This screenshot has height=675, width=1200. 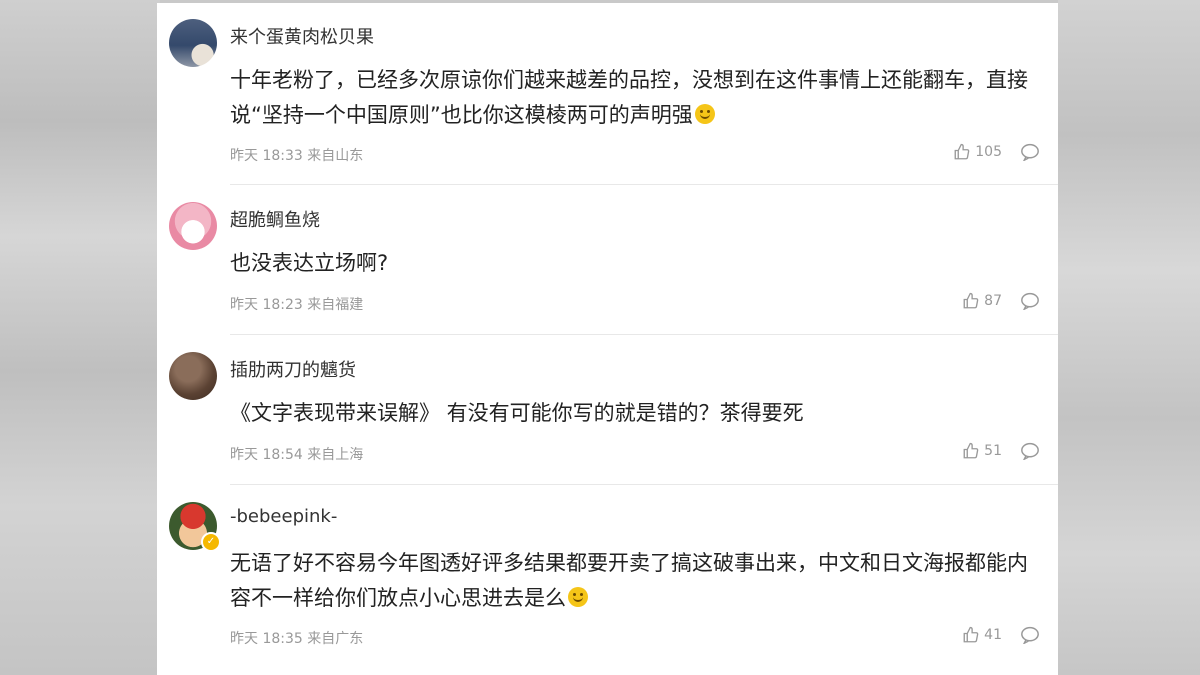 What do you see at coordinates (993, 635) in the screenshot?
I see `like-count: 41` at bounding box center [993, 635].